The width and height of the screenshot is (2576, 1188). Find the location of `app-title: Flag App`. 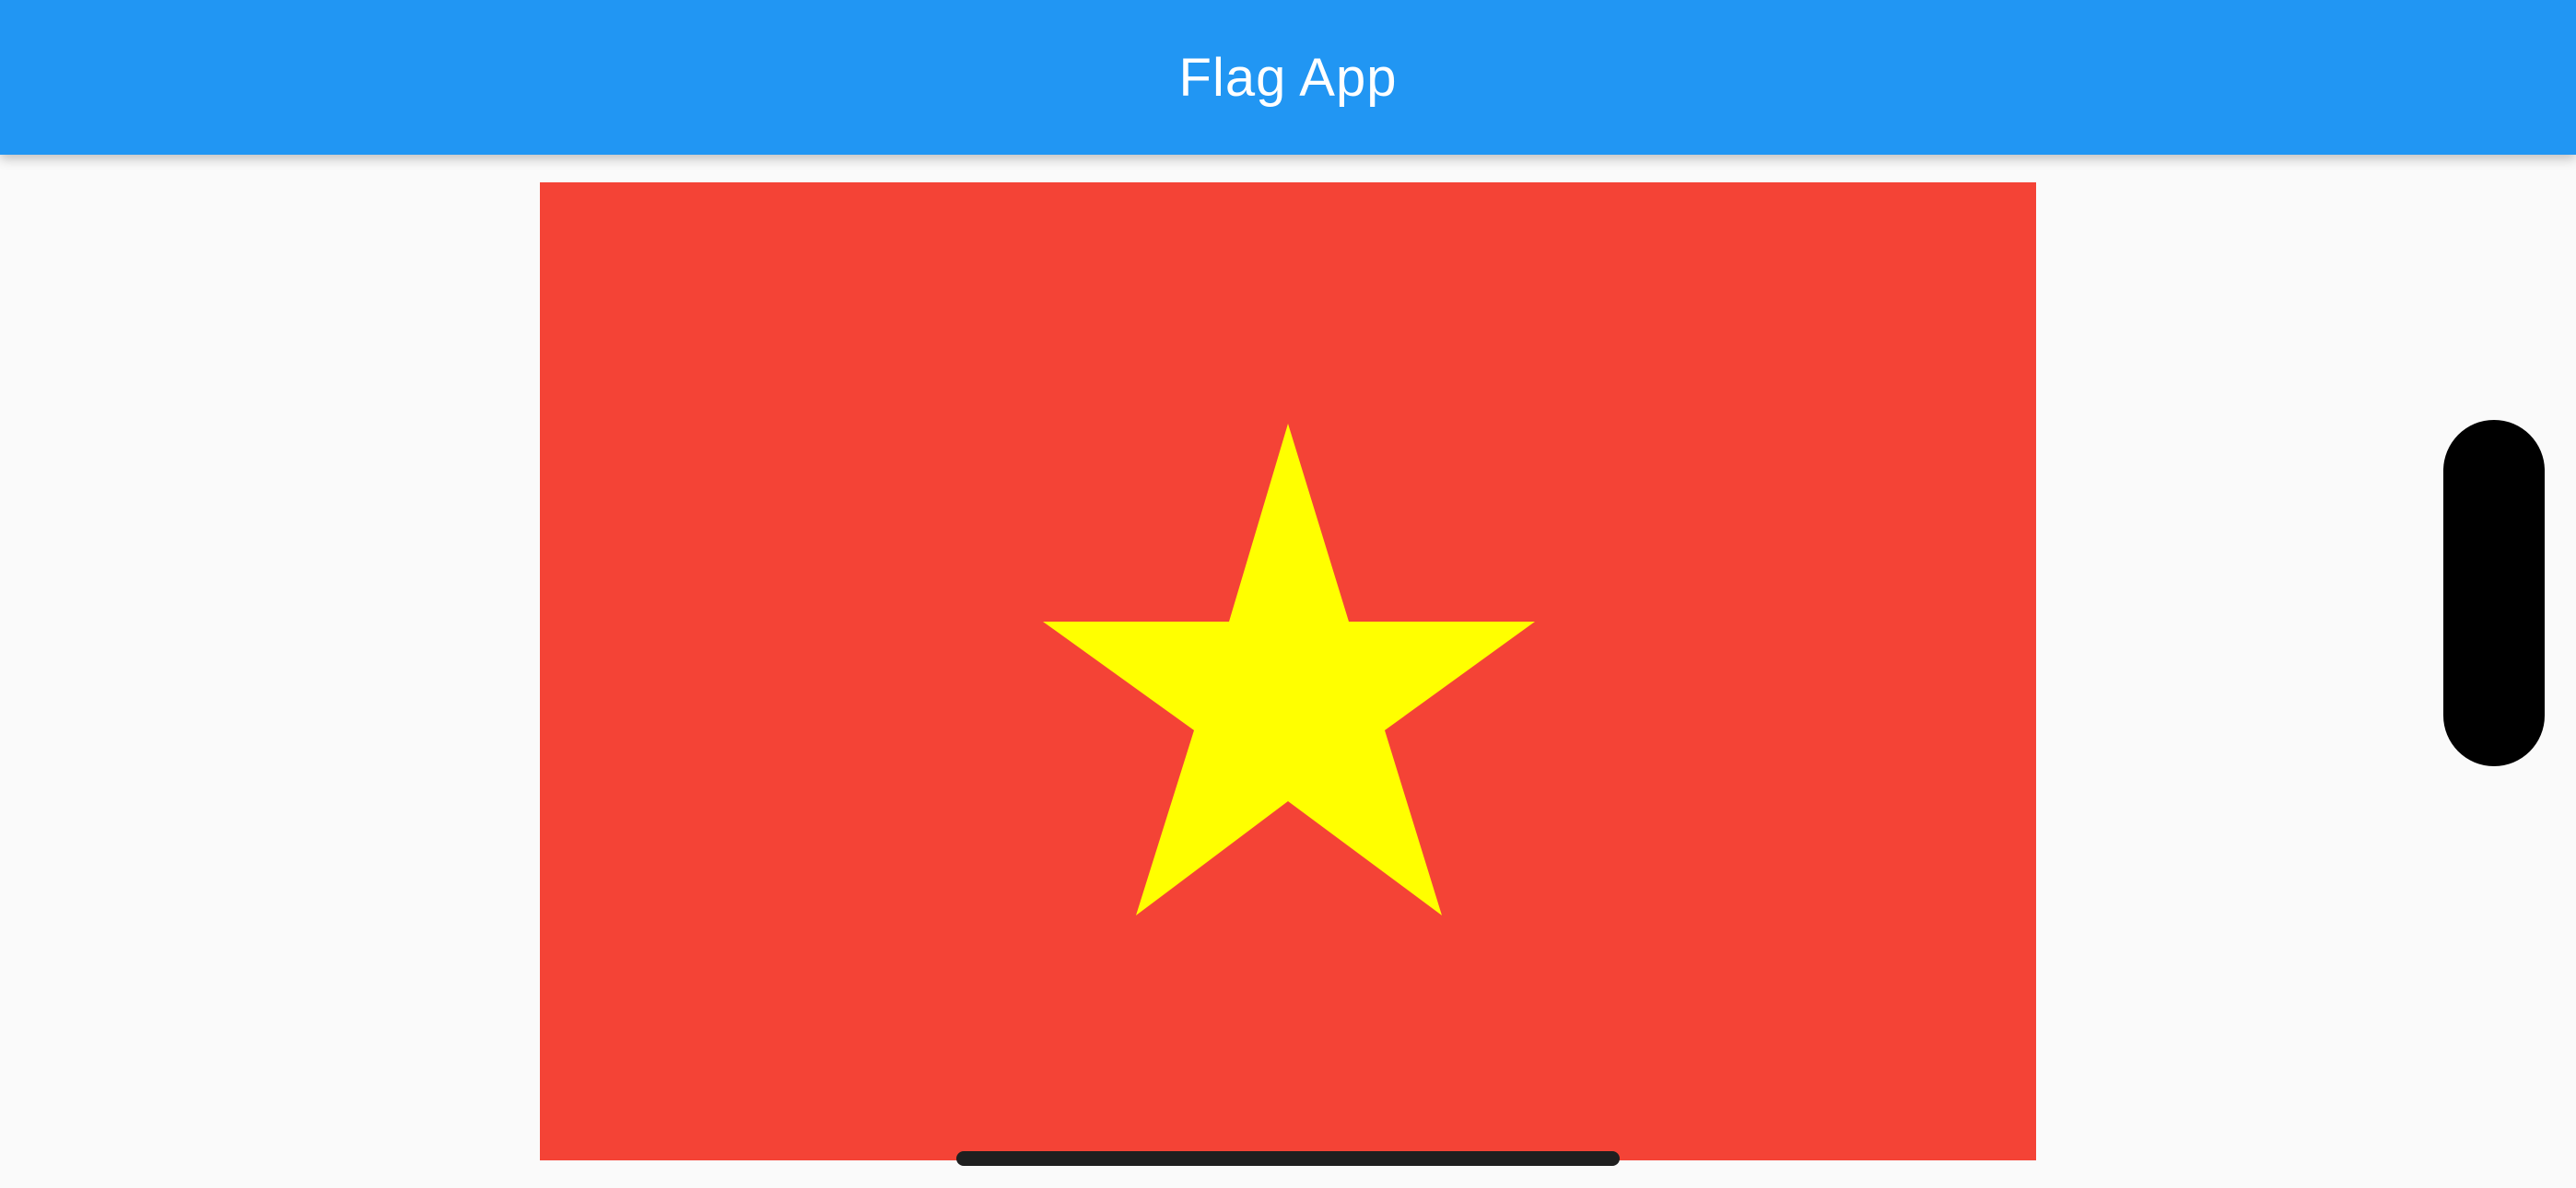

app-title: Flag App is located at coordinates (1288, 77).